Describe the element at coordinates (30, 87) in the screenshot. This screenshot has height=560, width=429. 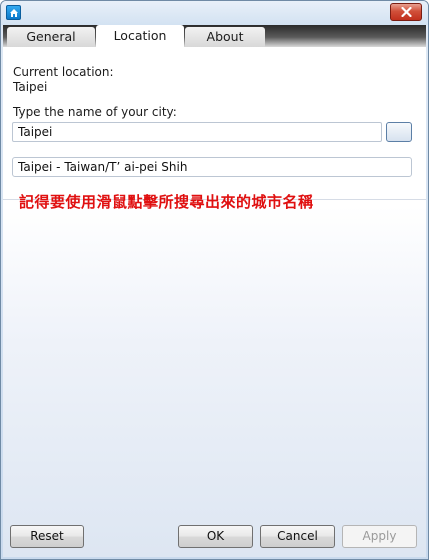
I see `current-location-value: Taipei` at that location.